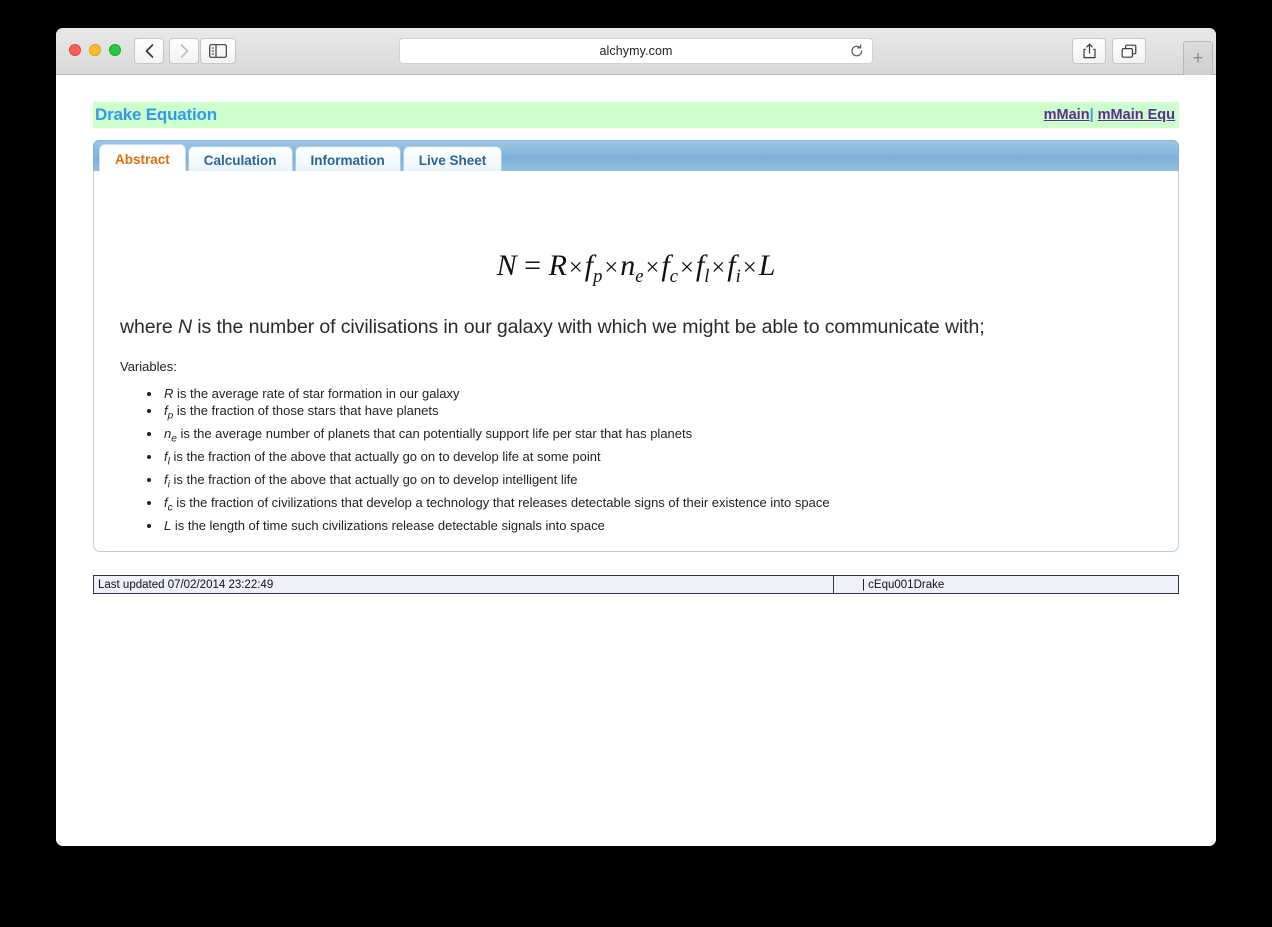 This screenshot has width=1272, height=927. What do you see at coordinates (506, 265) in the screenshot?
I see `equation-lhs: N` at bounding box center [506, 265].